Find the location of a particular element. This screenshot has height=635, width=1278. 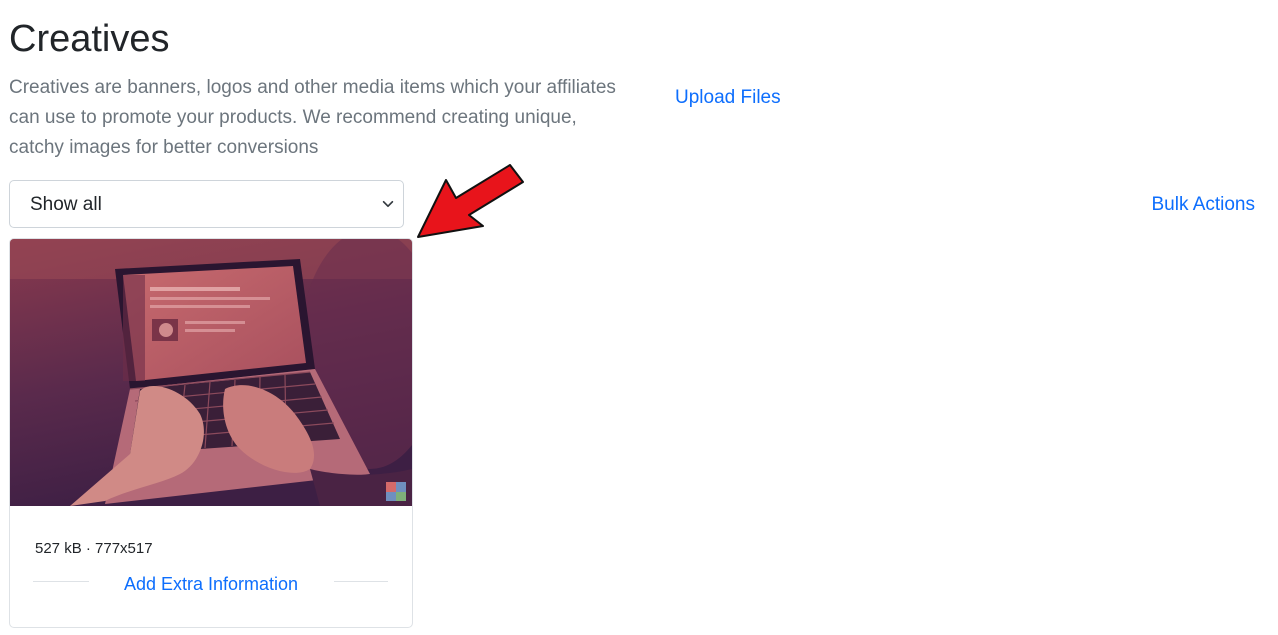

chevron-down-icon is located at coordinates (388, 204).